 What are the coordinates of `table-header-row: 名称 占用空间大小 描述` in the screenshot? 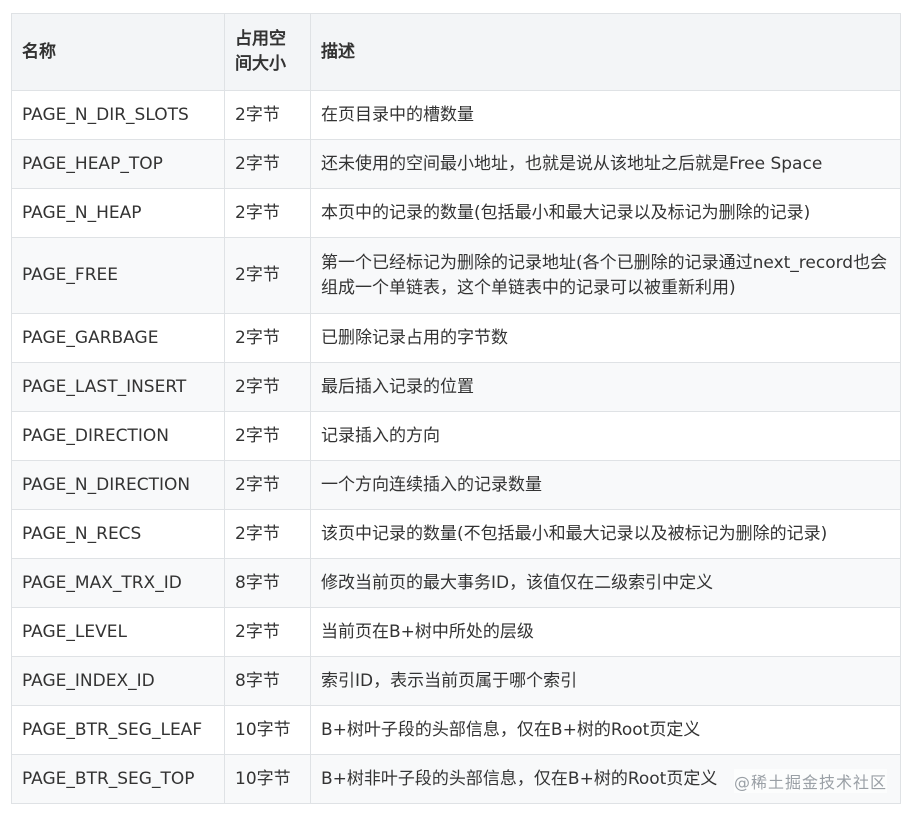 It's located at (456, 52).